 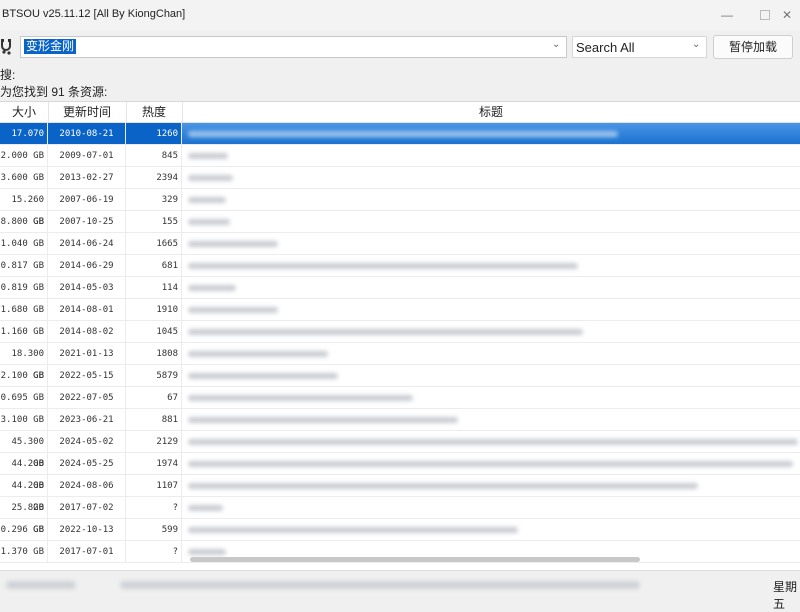 I want to click on table-row: 0.695 GB 2022-07-05 67, so click(x=400, y=398).